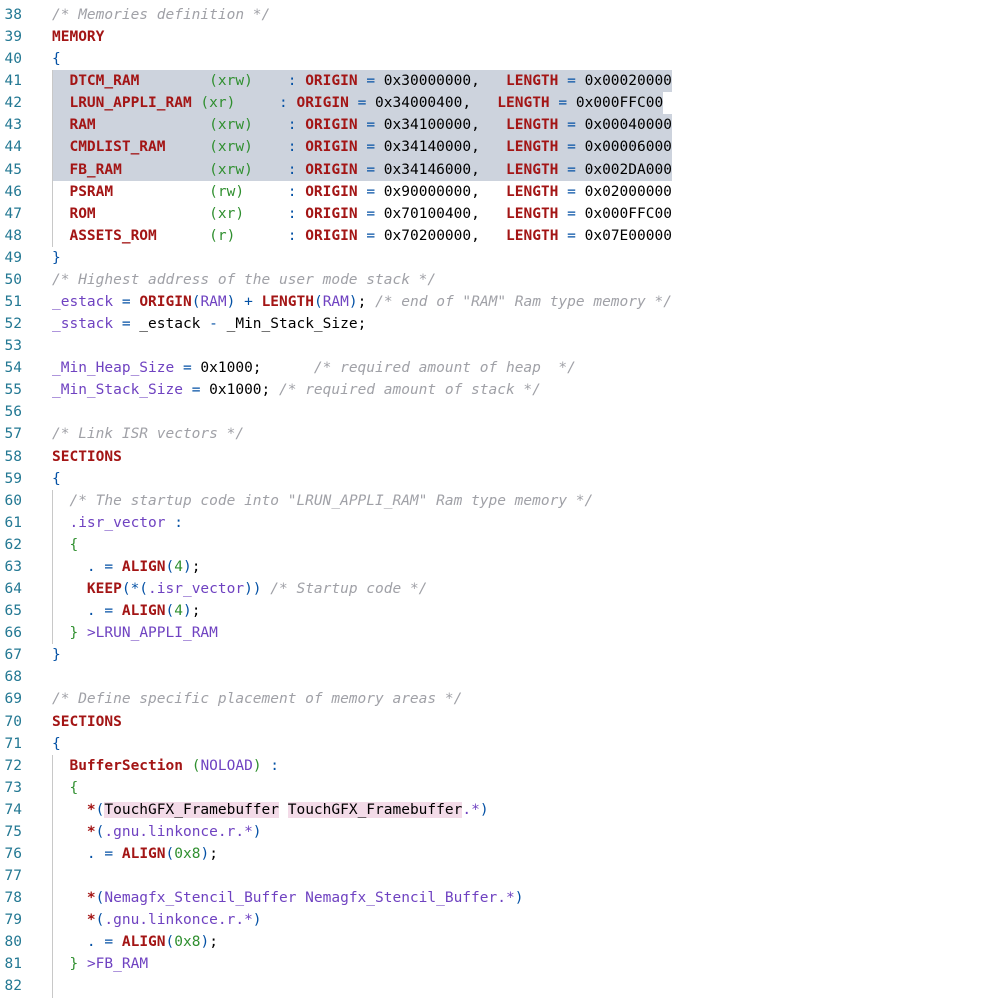  What do you see at coordinates (135, 589) in the screenshot?
I see `code-token: (*(` at bounding box center [135, 589].